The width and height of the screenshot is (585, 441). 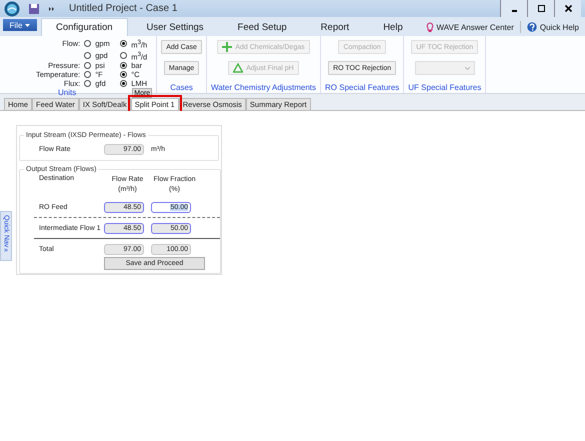 I want to click on file-menu-button: File, so click(x=20, y=25).